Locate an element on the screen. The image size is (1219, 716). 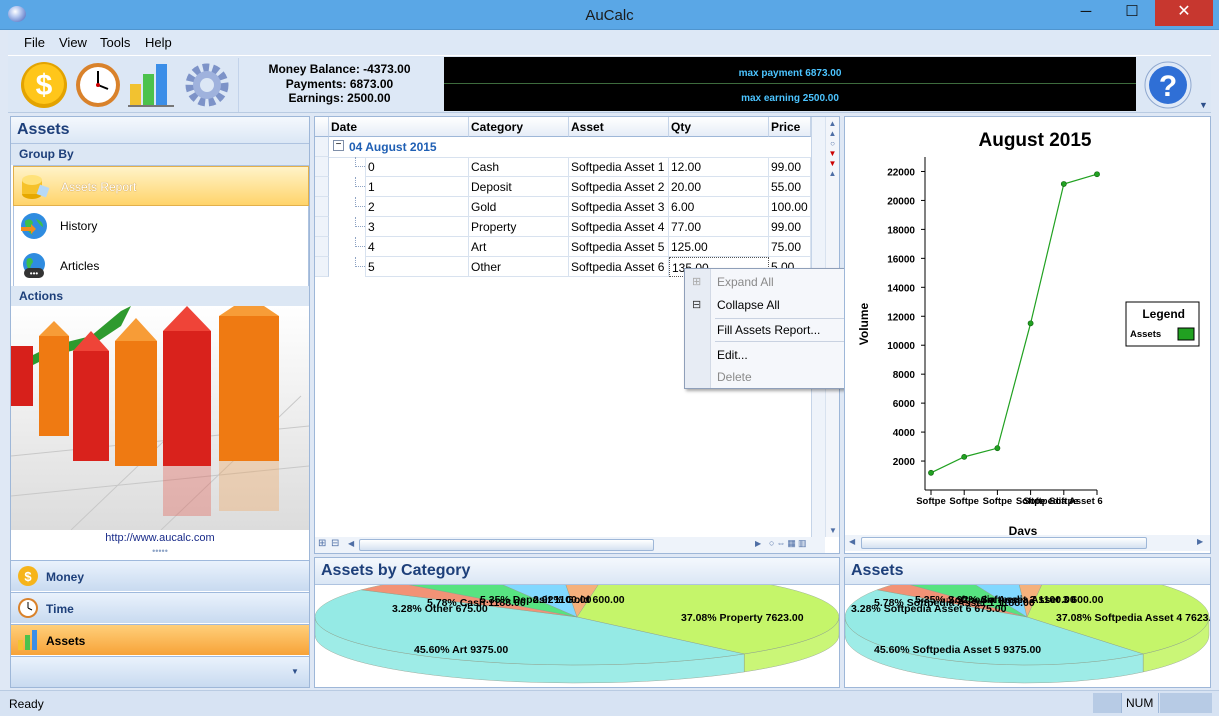
bar-chart-icon is located at coordinates (152, 84).